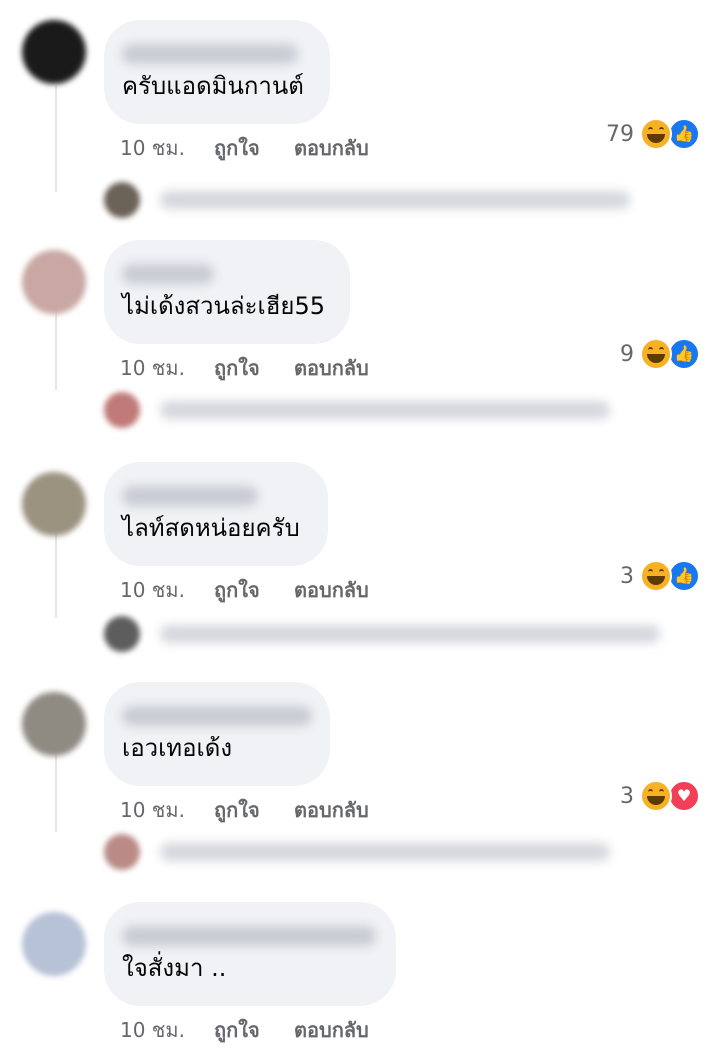 The width and height of the screenshot is (722, 1050). I want to click on comment-actions: 10 ชม. ถูกใจ ตอบกลับ, so click(420, 1032).